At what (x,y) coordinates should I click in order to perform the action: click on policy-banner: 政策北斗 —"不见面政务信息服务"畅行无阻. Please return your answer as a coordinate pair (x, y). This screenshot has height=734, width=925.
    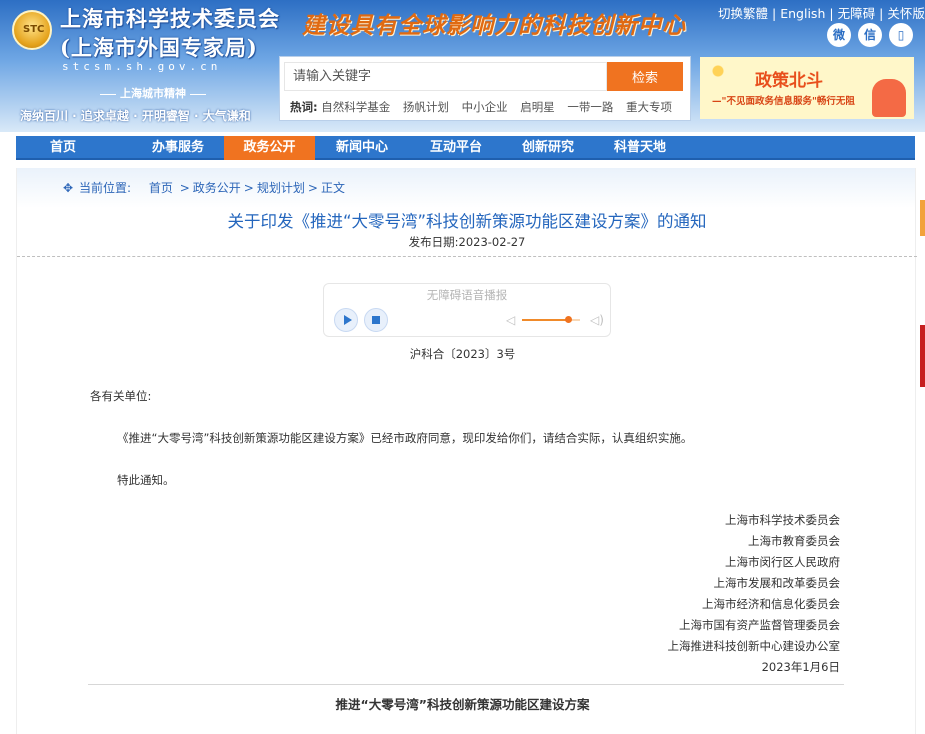
    Looking at the image, I should click on (807, 88).